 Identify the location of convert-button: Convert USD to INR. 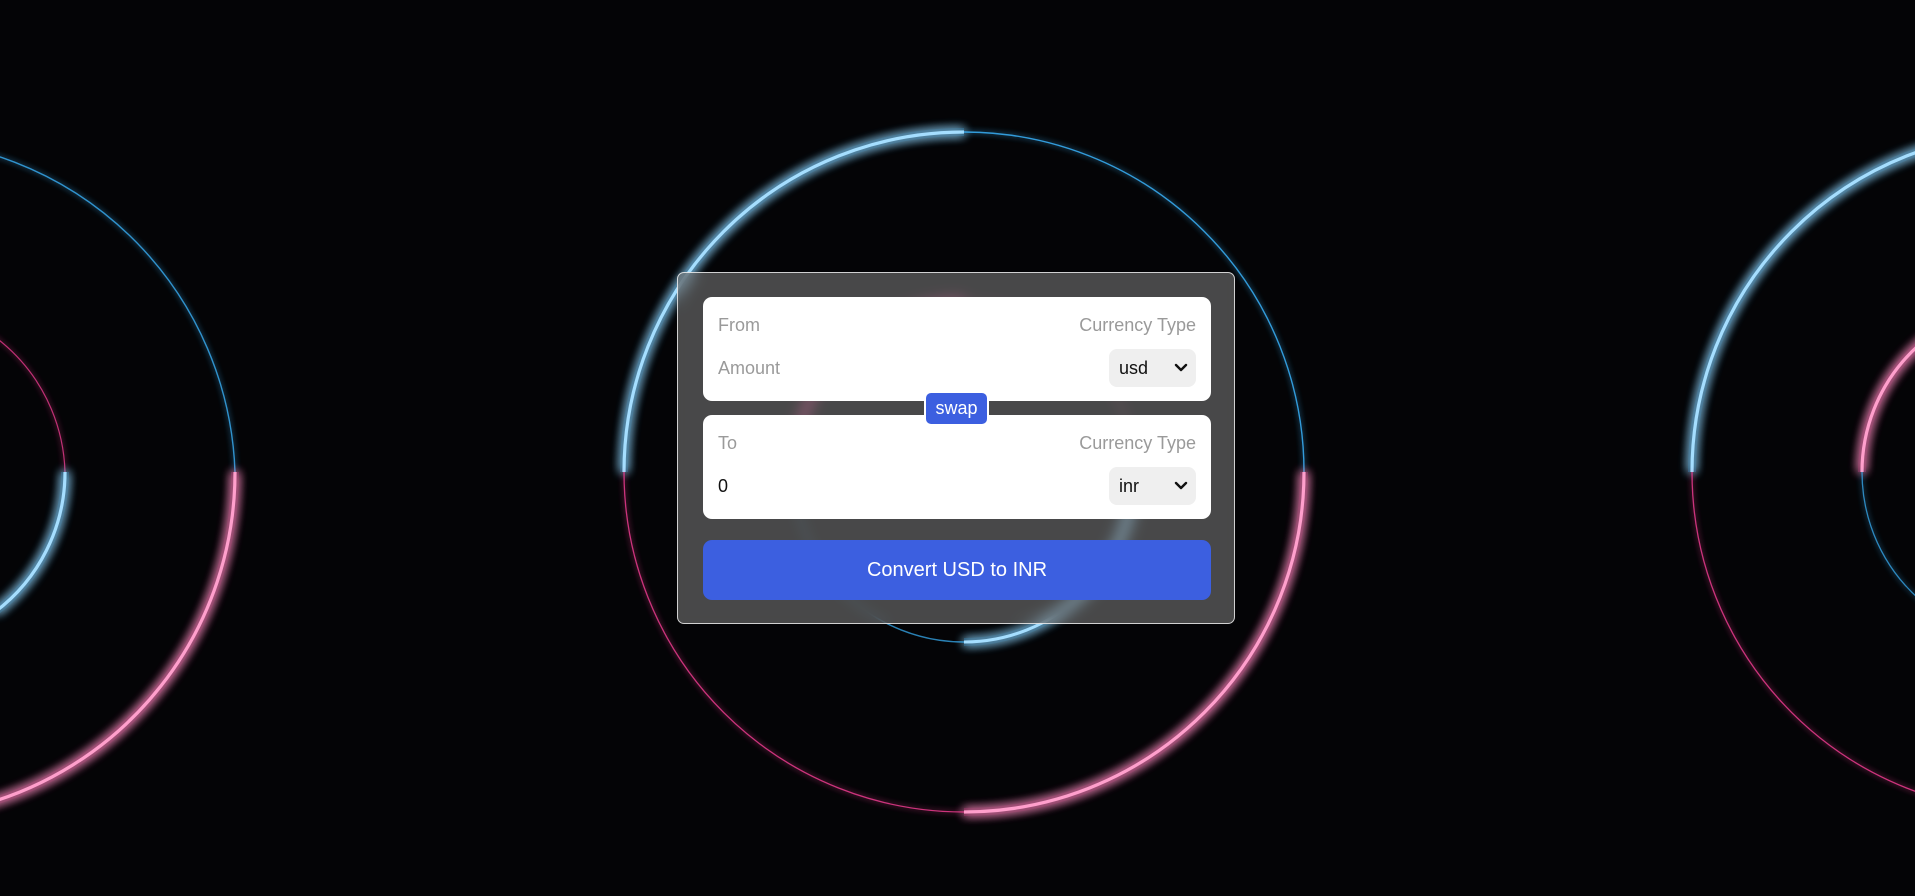
(957, 570).